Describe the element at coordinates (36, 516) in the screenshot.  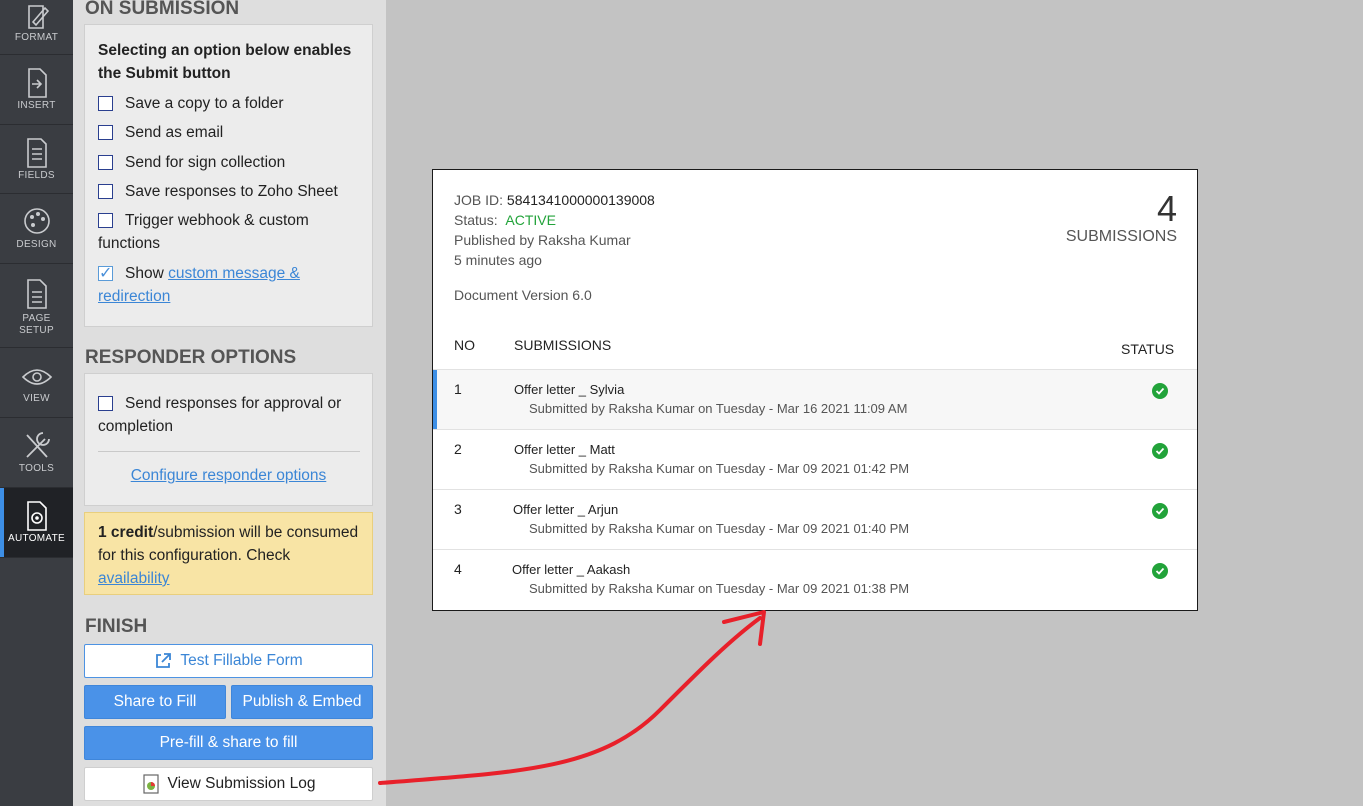
I see `automate-icon` at that location.